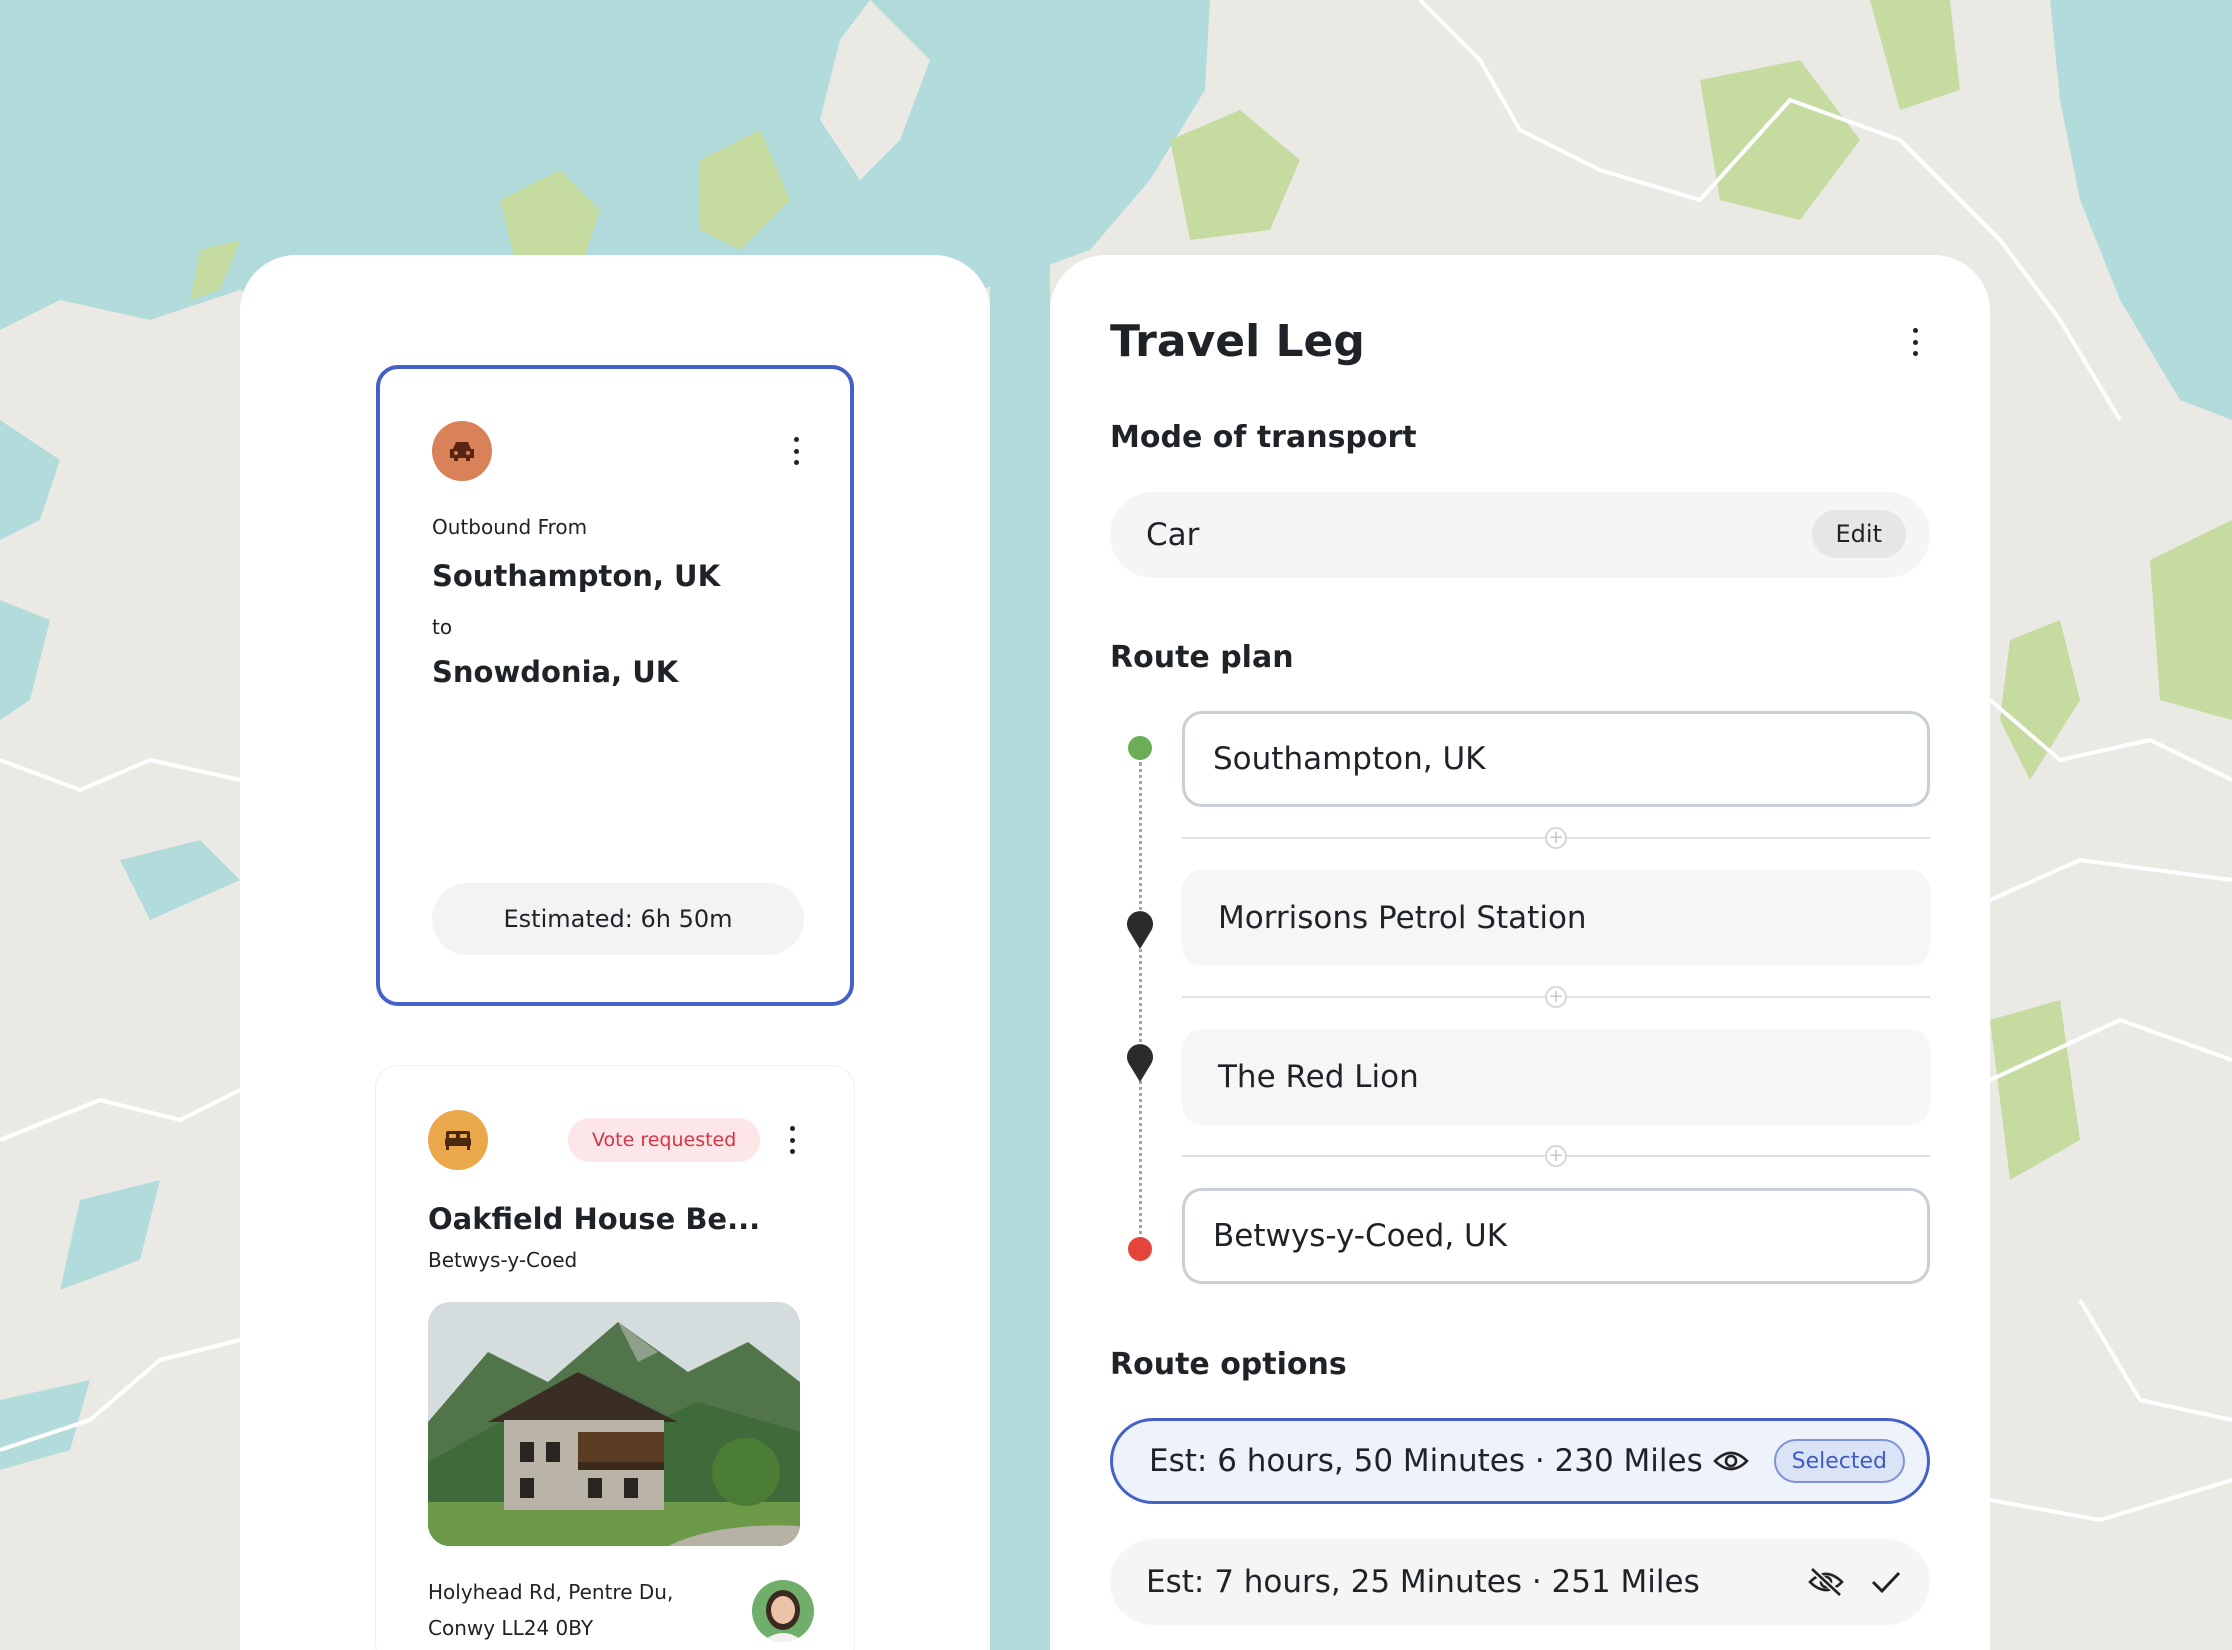 The width and height of the screenshot is (2232, 1650). I want to click on accommodation-menu-icon, so click(792, 1140).